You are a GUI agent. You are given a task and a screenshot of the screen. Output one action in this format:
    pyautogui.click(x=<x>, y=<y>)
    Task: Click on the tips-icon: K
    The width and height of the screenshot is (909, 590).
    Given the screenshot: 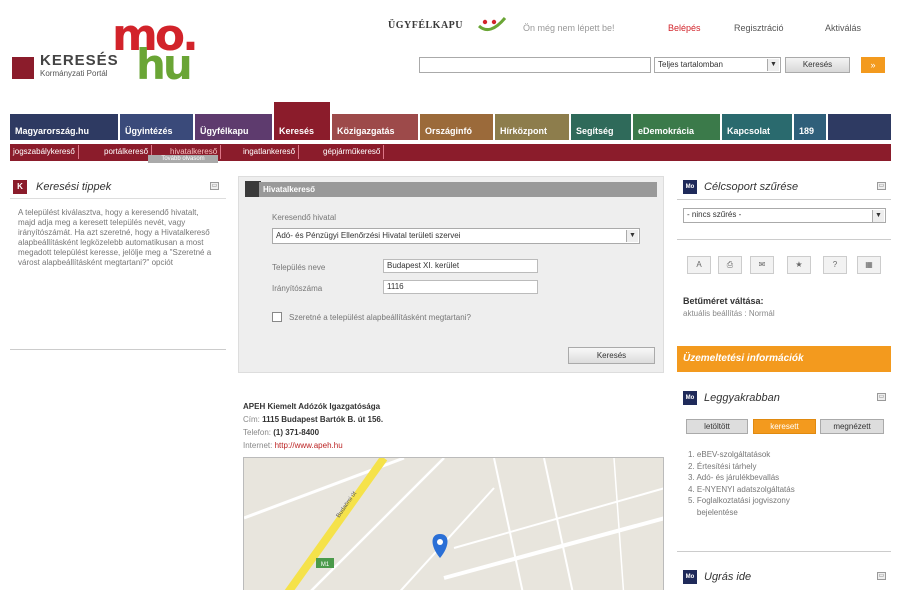 What is the action you would take?
    pyautogui.click(x=20, y=187)
    